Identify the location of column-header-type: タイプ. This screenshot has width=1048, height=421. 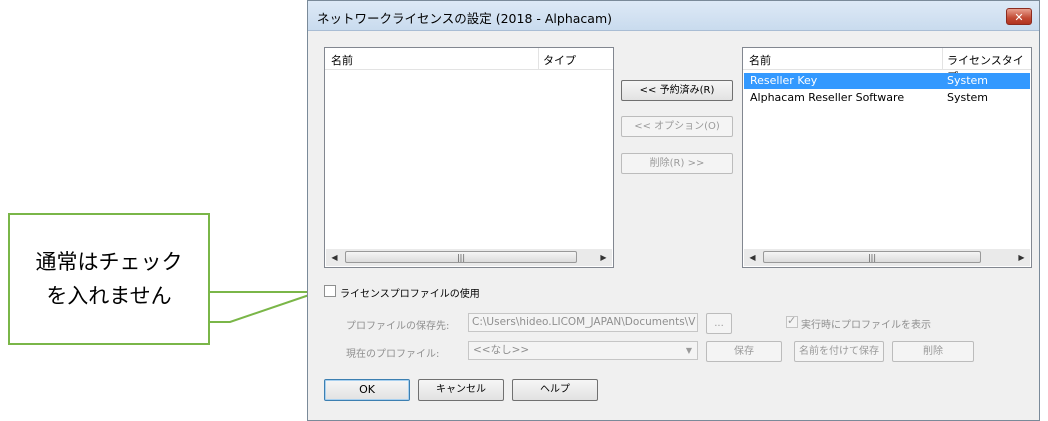
(559, 60).